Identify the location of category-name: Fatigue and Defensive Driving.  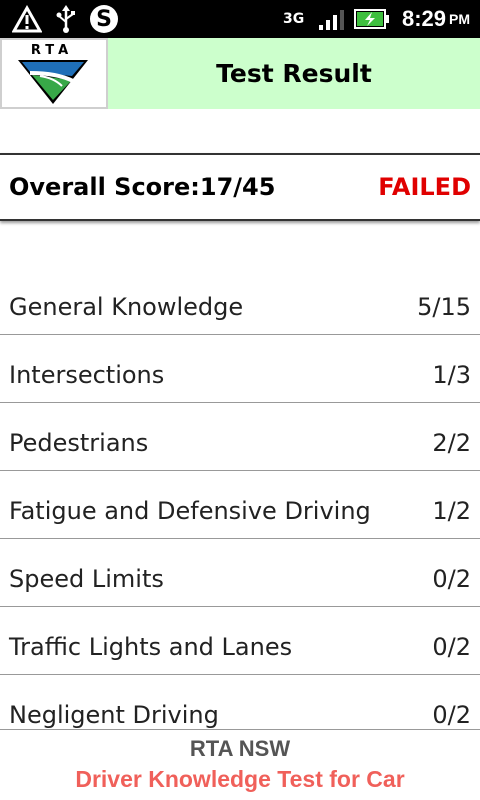
(190, 510).